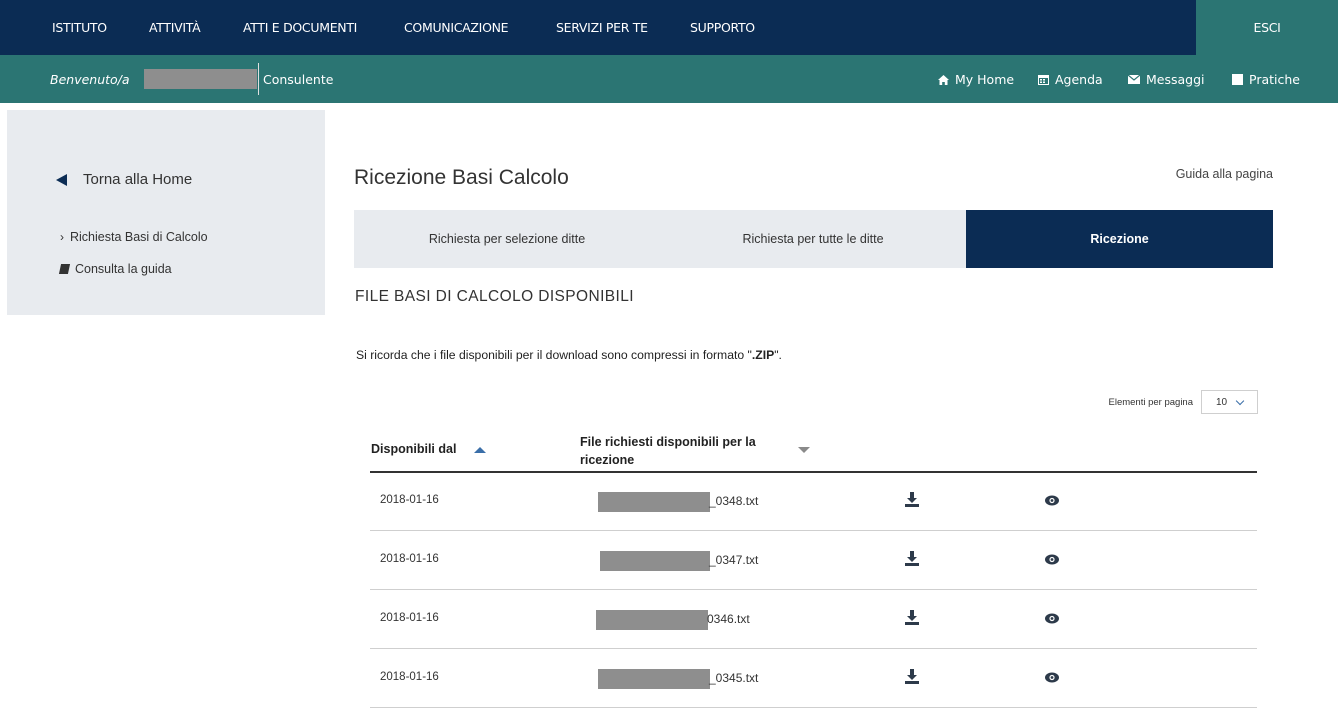  I want to click on table-row: 2018-01-16 _0348.txt, so click(813, 501).